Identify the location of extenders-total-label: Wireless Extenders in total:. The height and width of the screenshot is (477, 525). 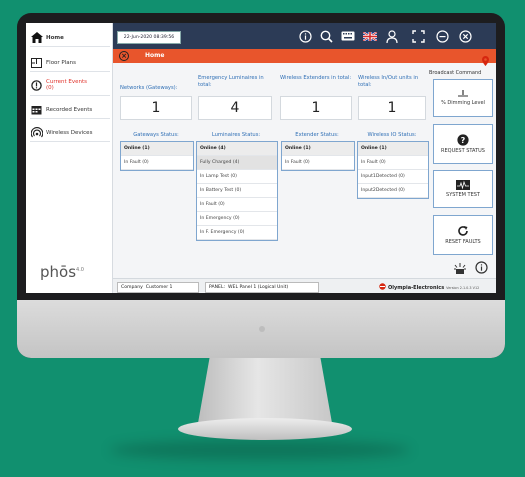
(316, 78).